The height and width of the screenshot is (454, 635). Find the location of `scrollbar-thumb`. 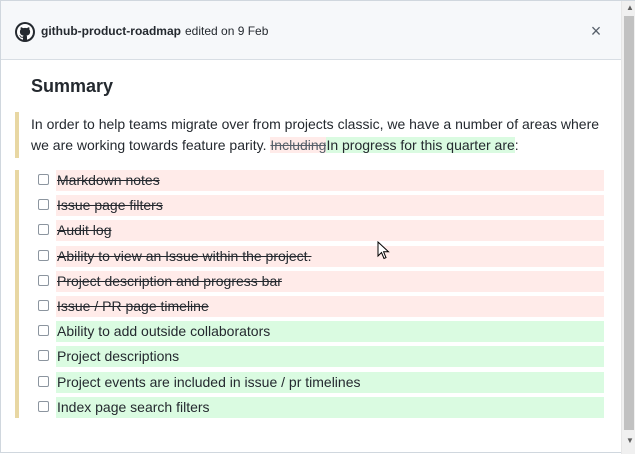

scrollbar-thumb is located at coordinates (629, 223).